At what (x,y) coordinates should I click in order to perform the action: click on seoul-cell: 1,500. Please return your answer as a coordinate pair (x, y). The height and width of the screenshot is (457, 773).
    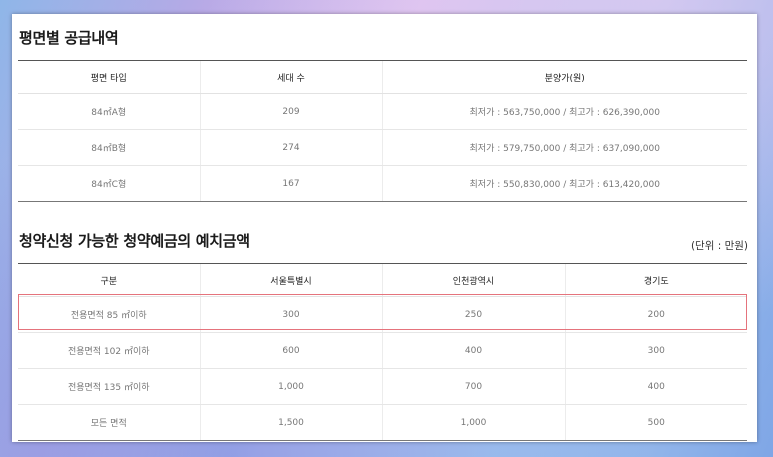
    Looking at the image, I should click on (290, 422).